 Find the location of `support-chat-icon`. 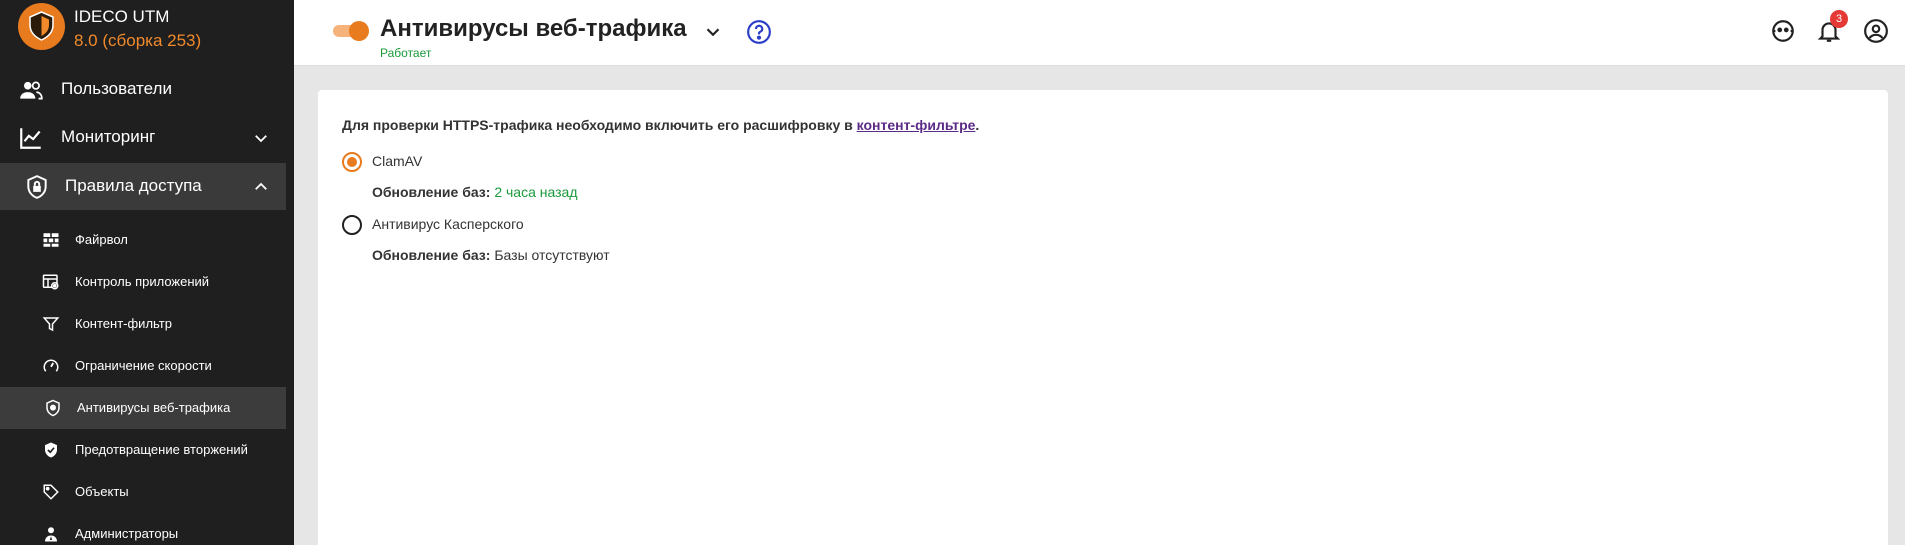

support-chat-icon is located at coordinates (1783, 31).